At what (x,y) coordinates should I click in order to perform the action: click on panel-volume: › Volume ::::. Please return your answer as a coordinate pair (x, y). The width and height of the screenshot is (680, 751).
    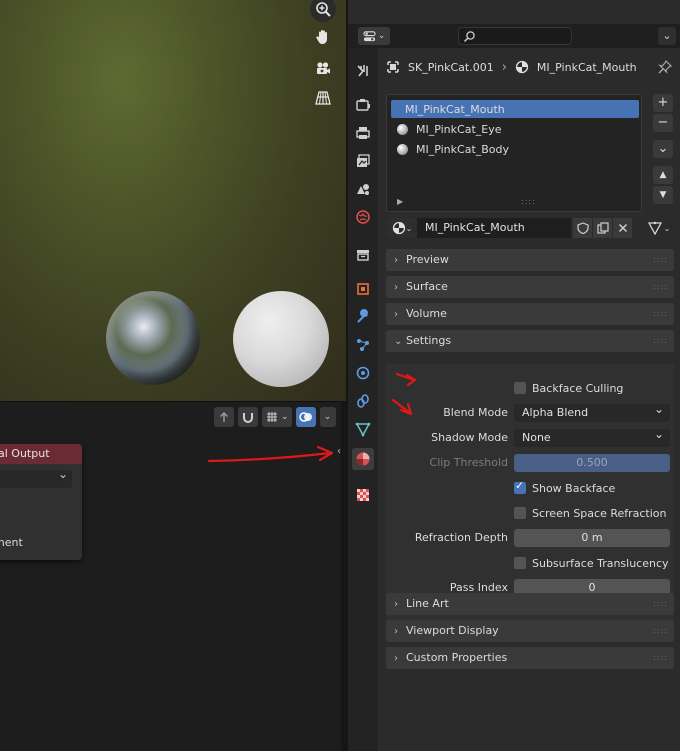
    Looking at the image, I should click on (530, 314).